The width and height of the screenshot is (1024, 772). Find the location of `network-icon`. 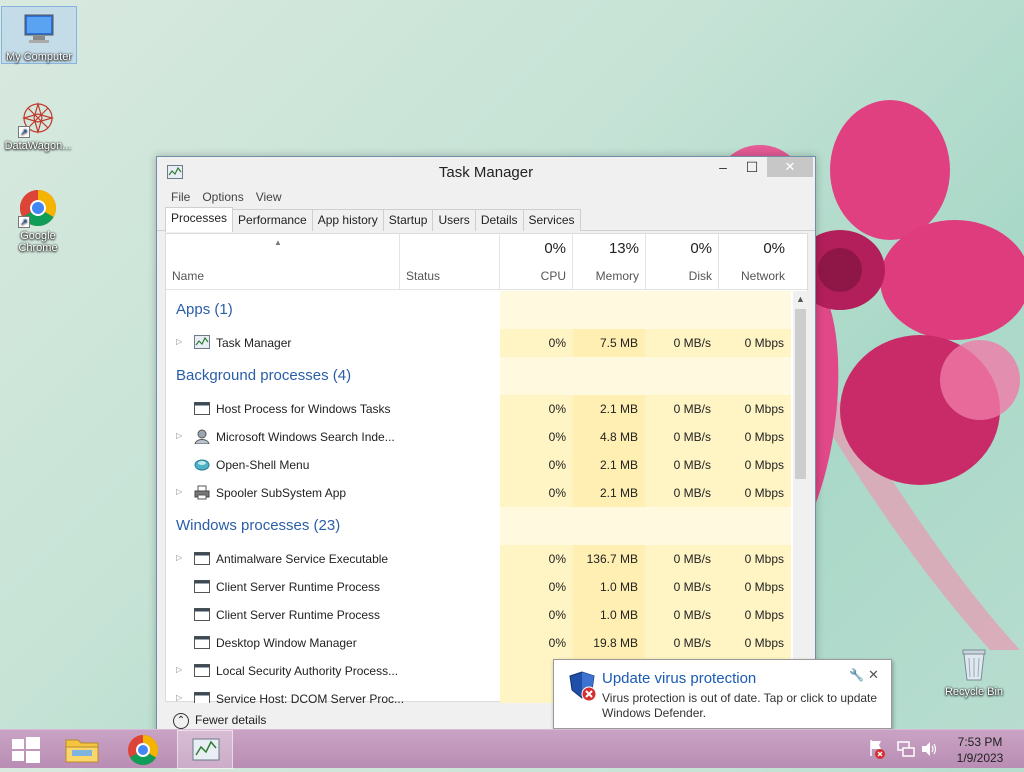

network-icon is located at coordinates (906, 749).